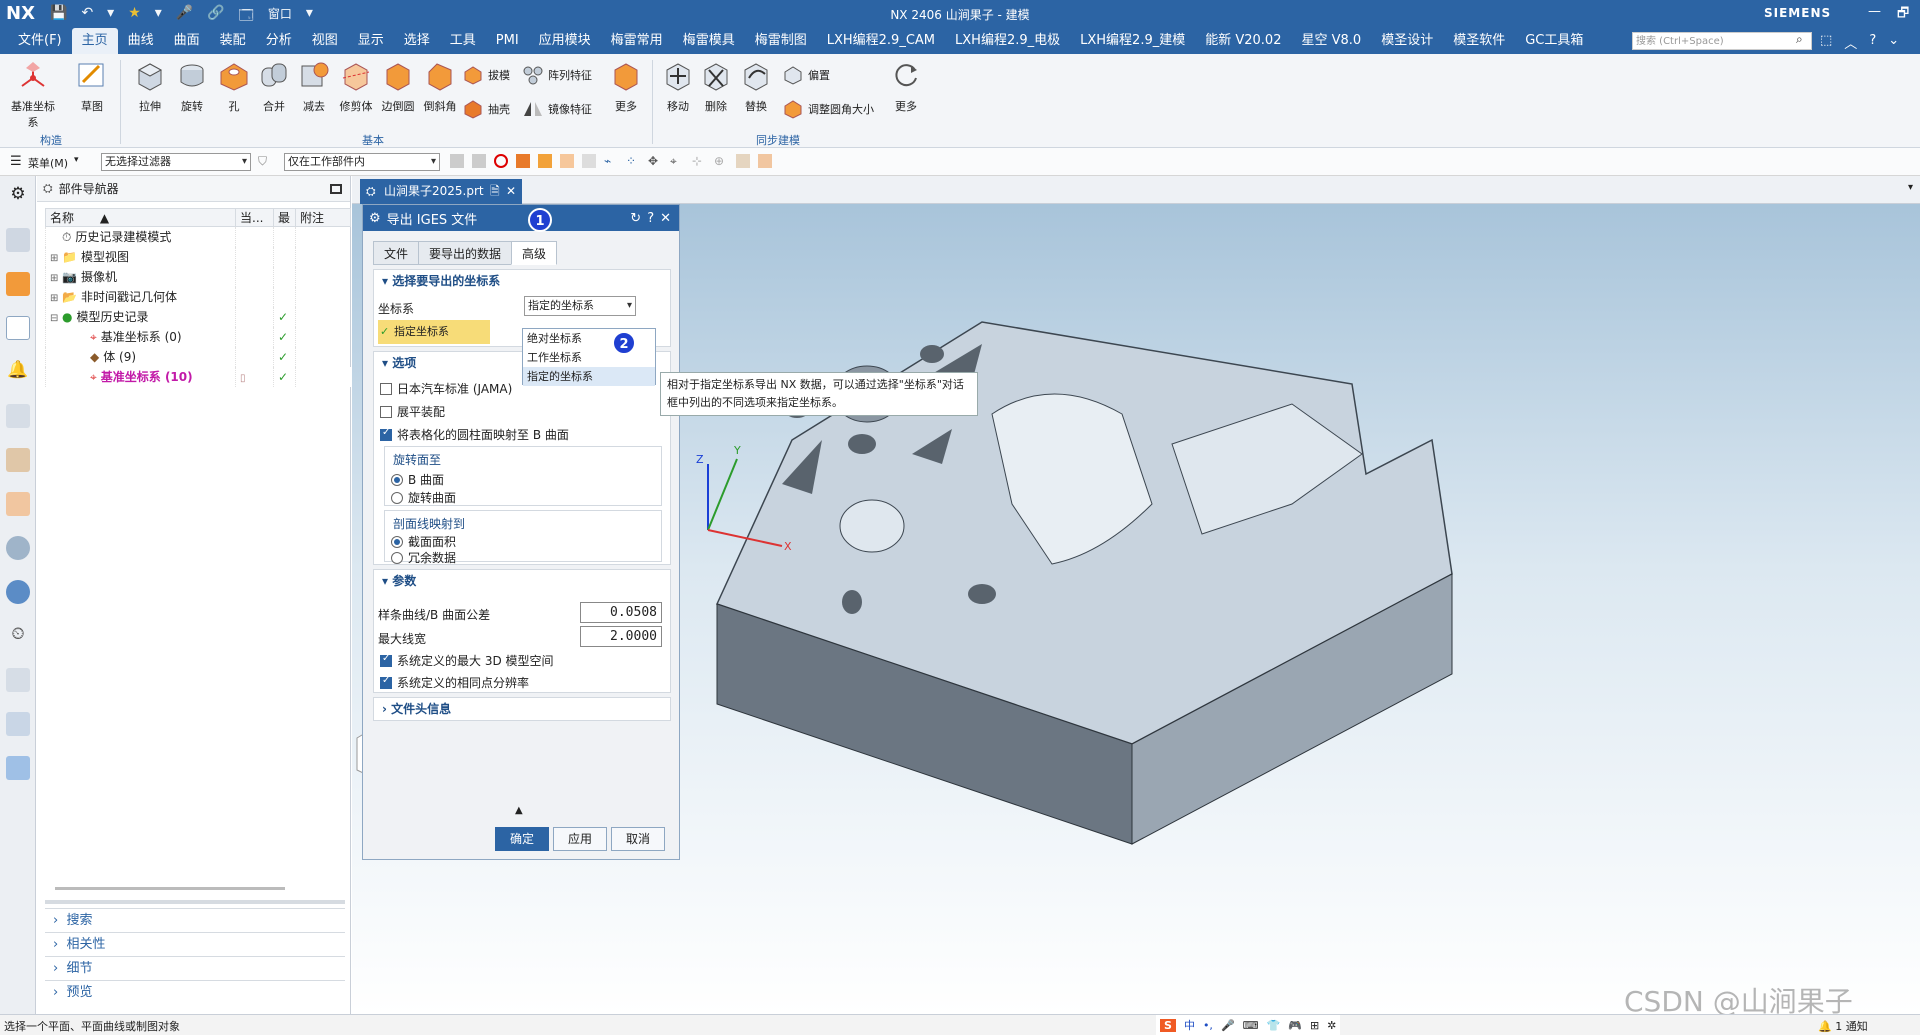 Image resolution: width=1920 pixels, height=1035 pixels. Describe the element at coordinates (18, 328) in the screenshot. I see `part-navigator-icon` at that location.